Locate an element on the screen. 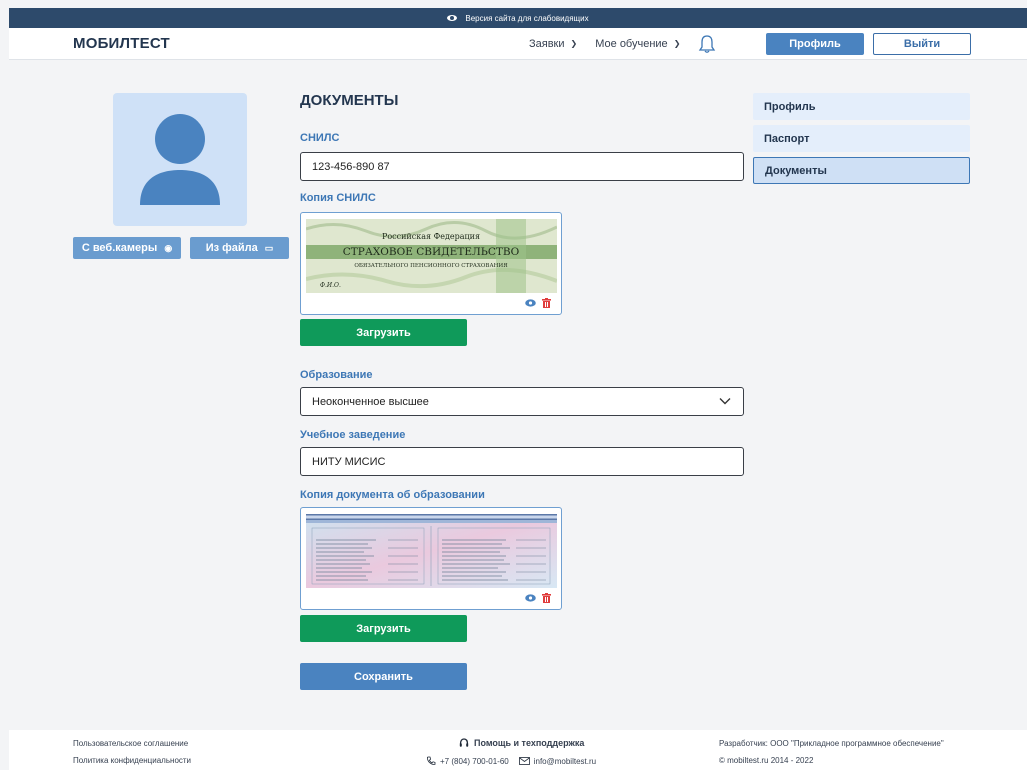 Image resolution: width=1027 pixels, height=770 pixels. phone-link: +7 (804) 700-01-60 is located at coordinates (467, 761).